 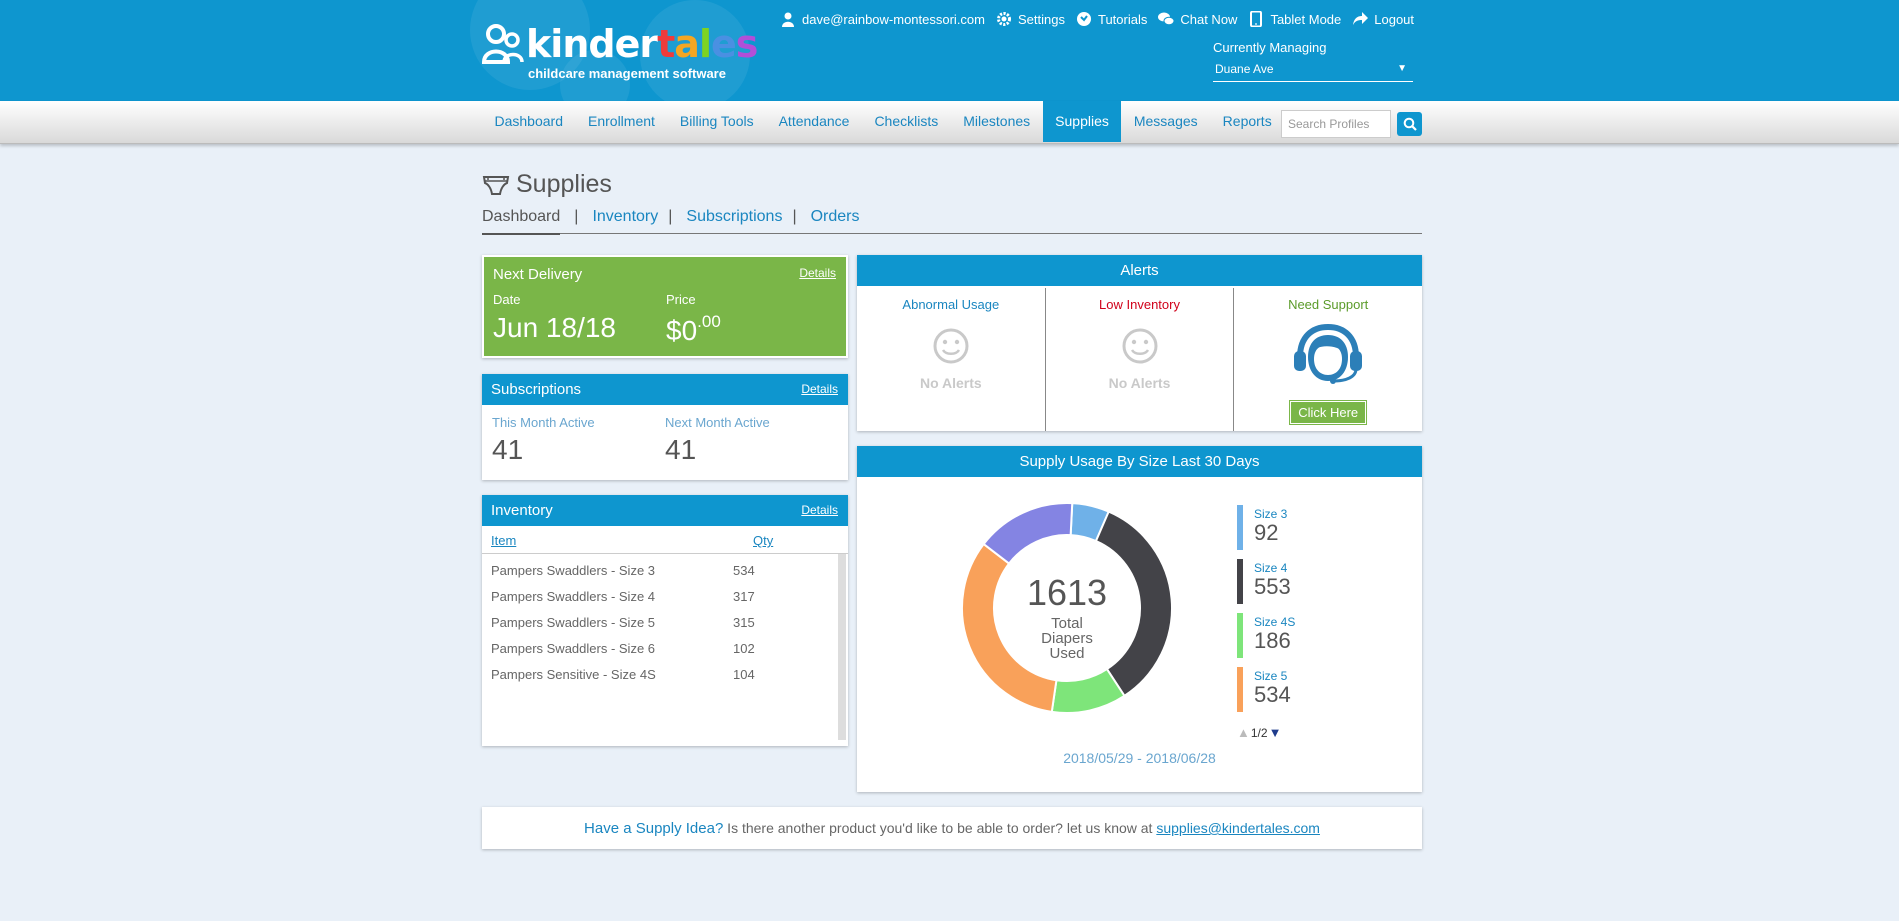 I want to click on legend-page-indicator: 1/2, so click(x=1259, y=732).